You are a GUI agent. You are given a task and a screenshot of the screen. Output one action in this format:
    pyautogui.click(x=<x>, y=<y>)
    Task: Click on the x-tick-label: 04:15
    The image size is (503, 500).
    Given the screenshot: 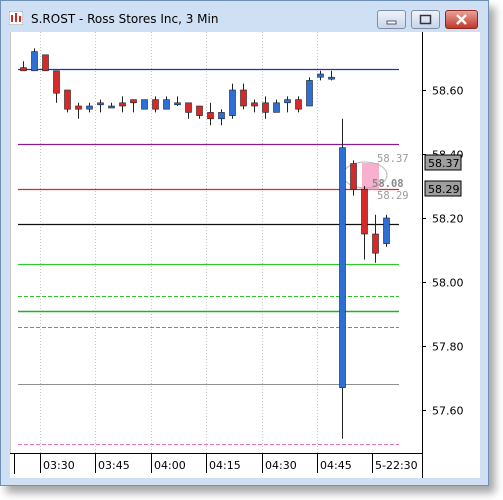 What is the action you would take?
    pyautogui.click(x=225, y=465)
    